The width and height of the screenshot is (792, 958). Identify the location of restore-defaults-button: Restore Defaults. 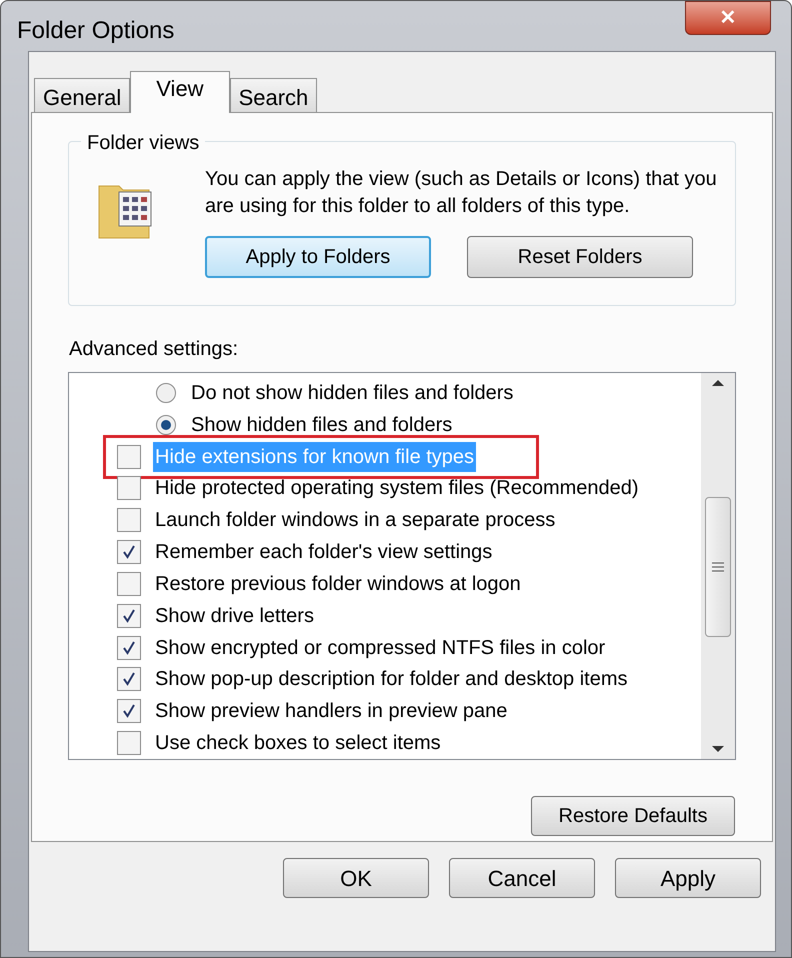
(633, 816).